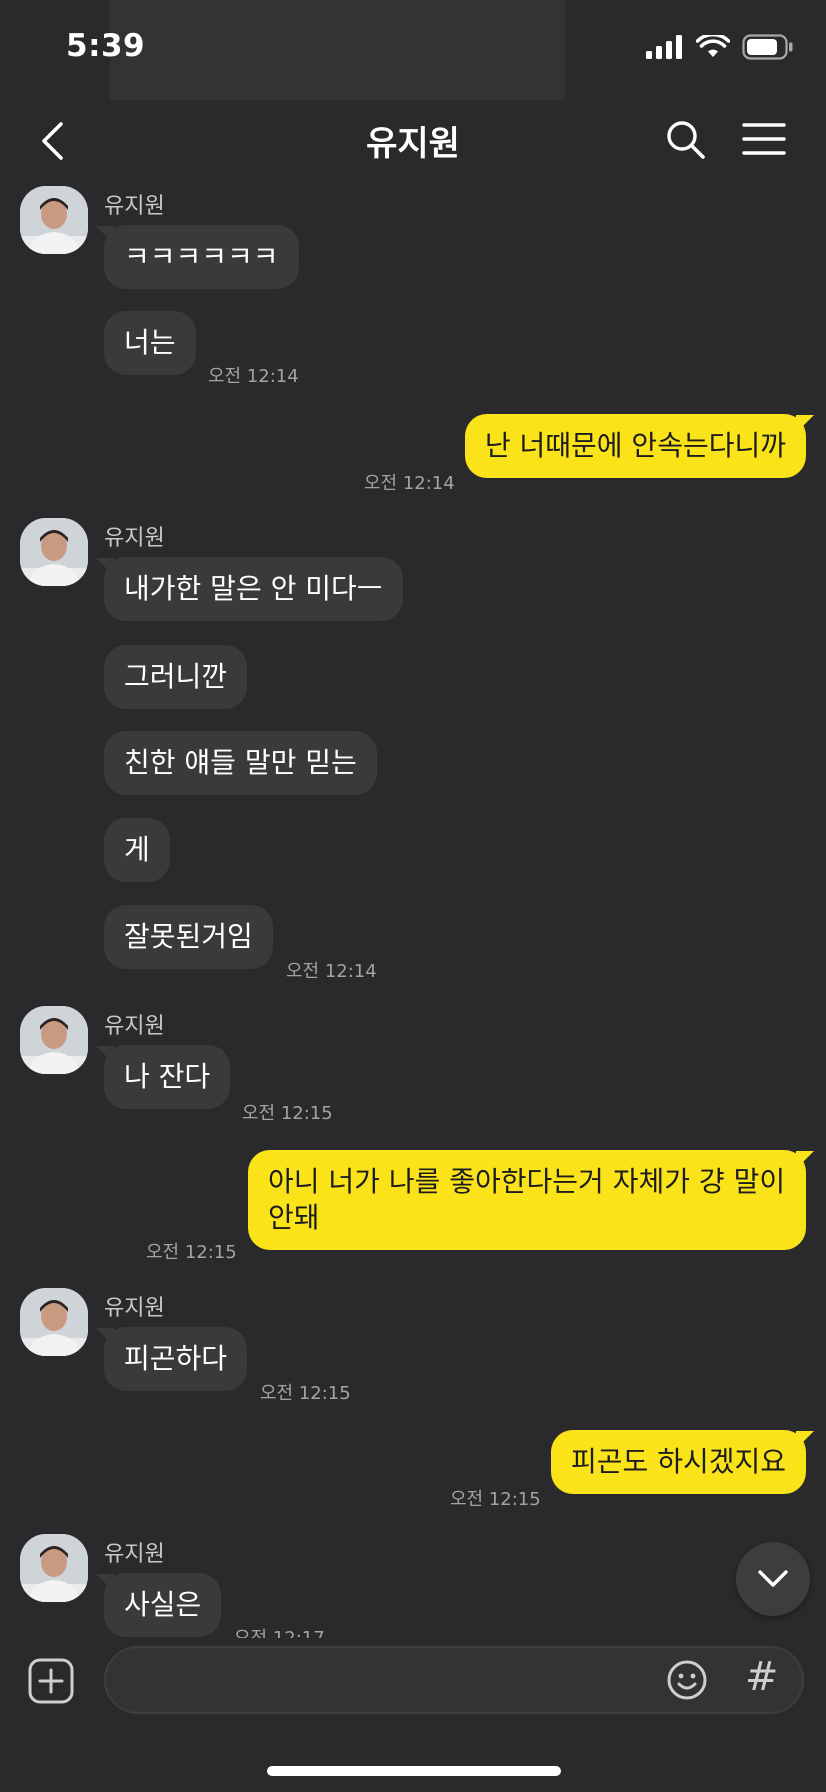  What do you see at coordinates (762, 1677) in the screenshot?
I see `hashtag-button: #` at bounding box center [762, 1677].